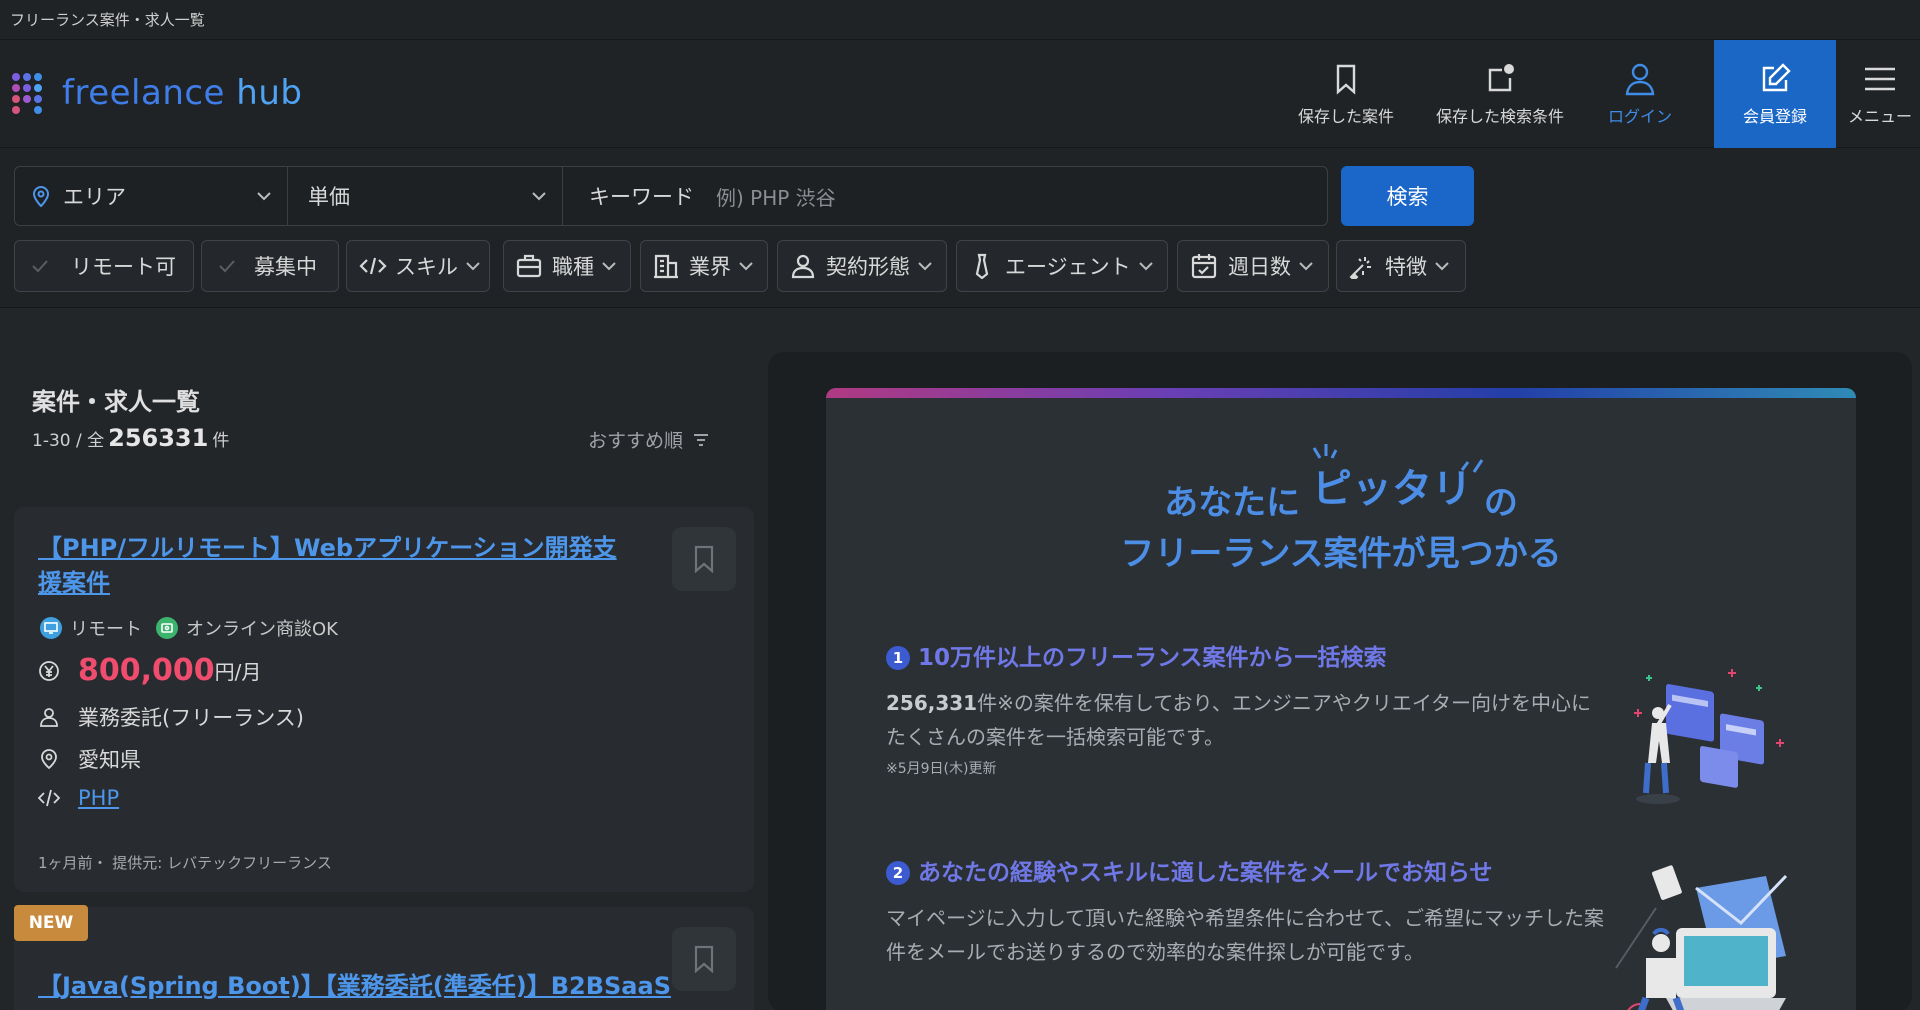 The image size is (1920, 1010). Describe the element at coordinates (1880, 94) in the screenshot. I see `menu-button: メニュー` at that location.